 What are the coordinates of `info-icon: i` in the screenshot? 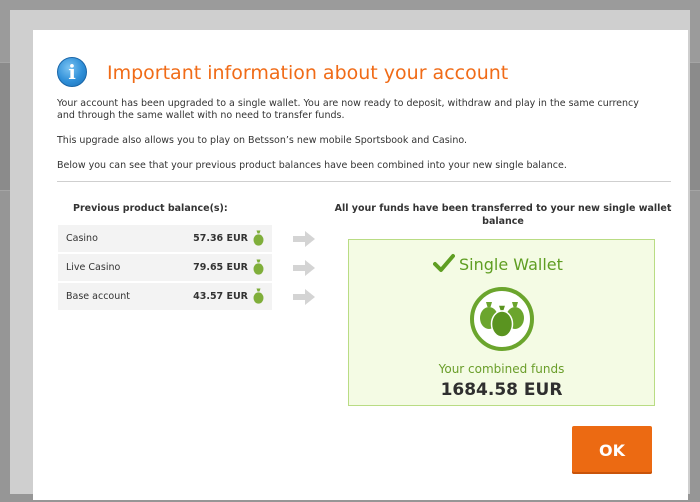 It's located at (72, 72).